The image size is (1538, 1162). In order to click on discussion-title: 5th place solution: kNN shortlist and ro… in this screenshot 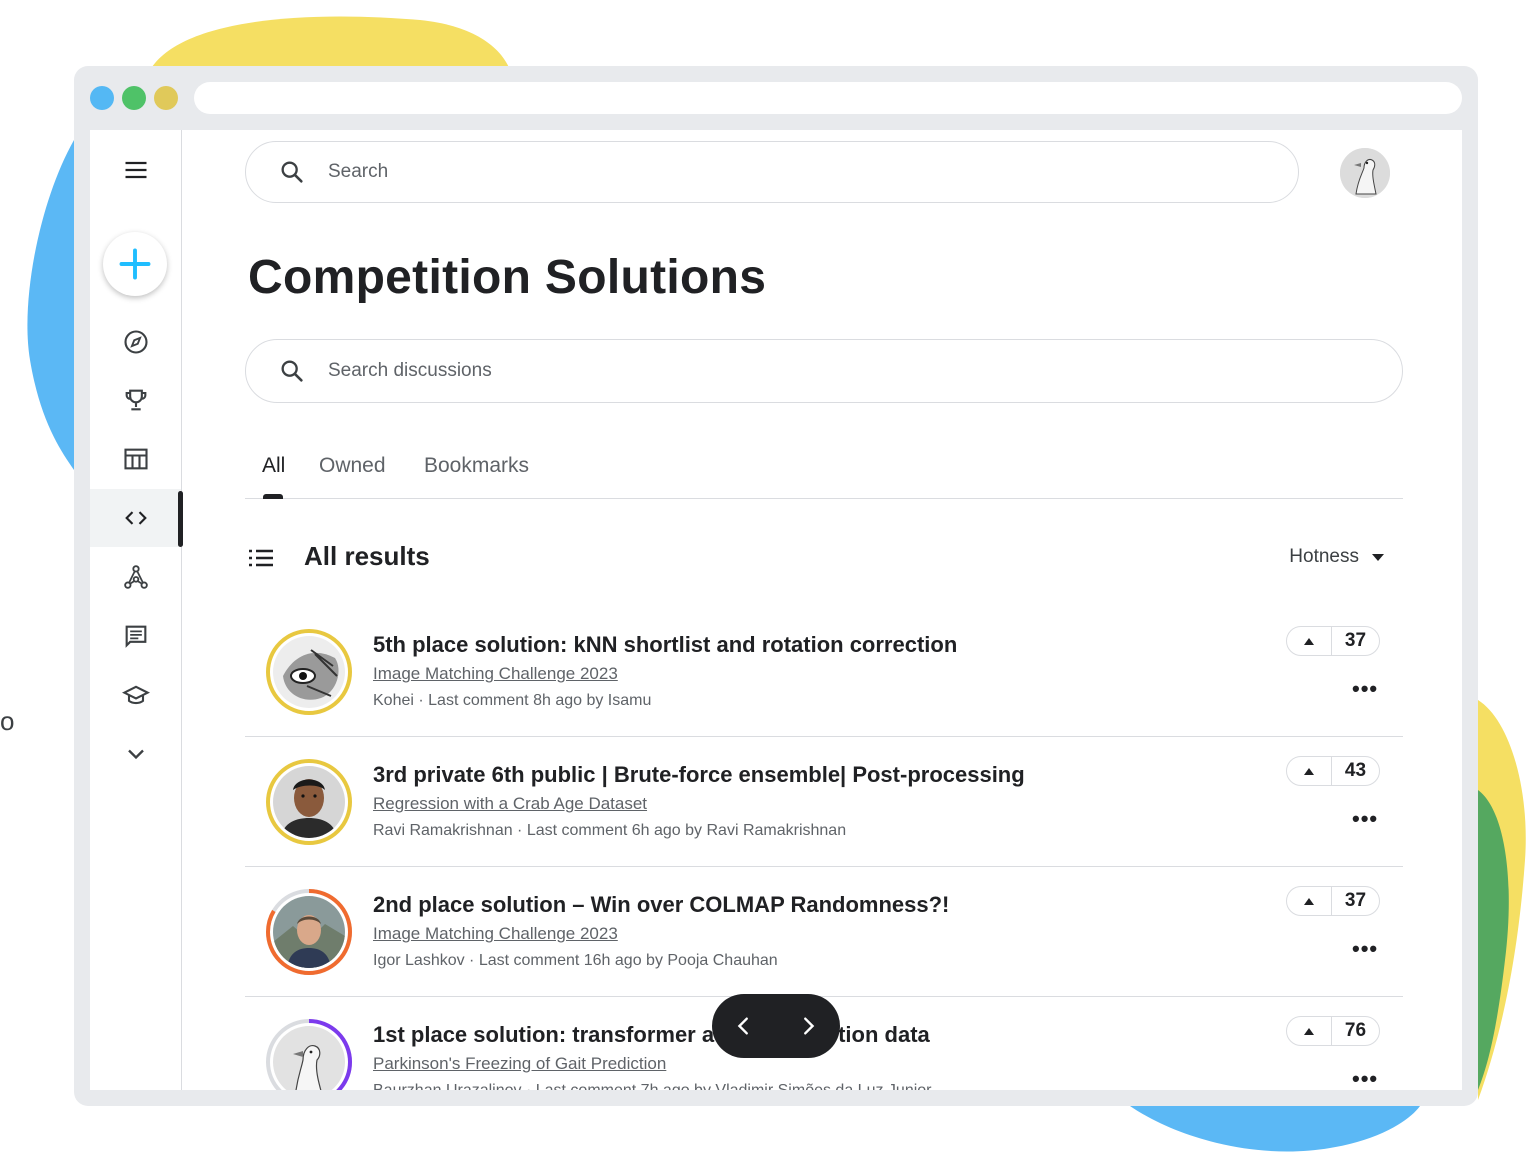, I will do `click(665, 645)`.